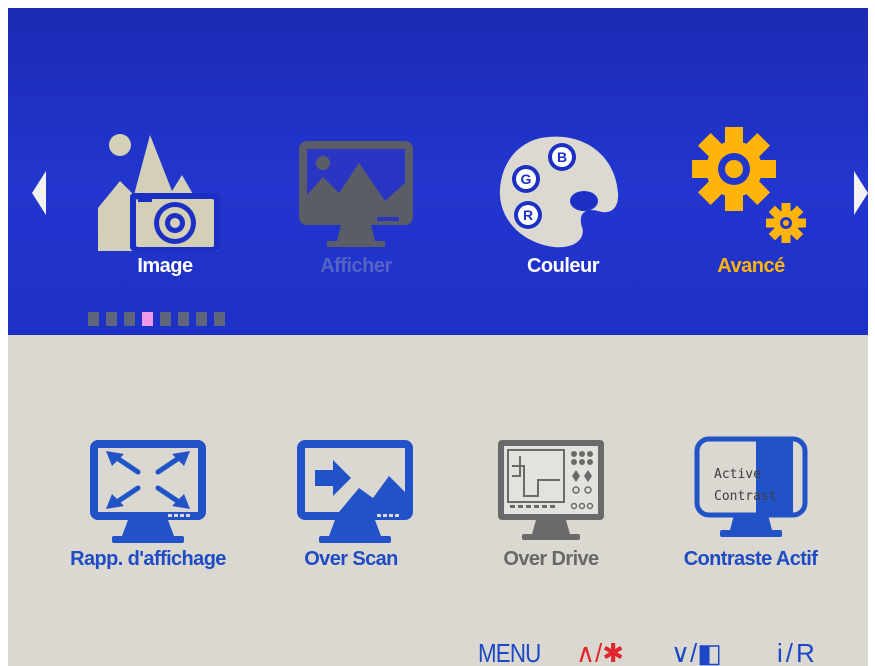 The height and width of the screenshot is (666, 875). I want to click on item-over-drive: Over Drive, so click(551, 511).